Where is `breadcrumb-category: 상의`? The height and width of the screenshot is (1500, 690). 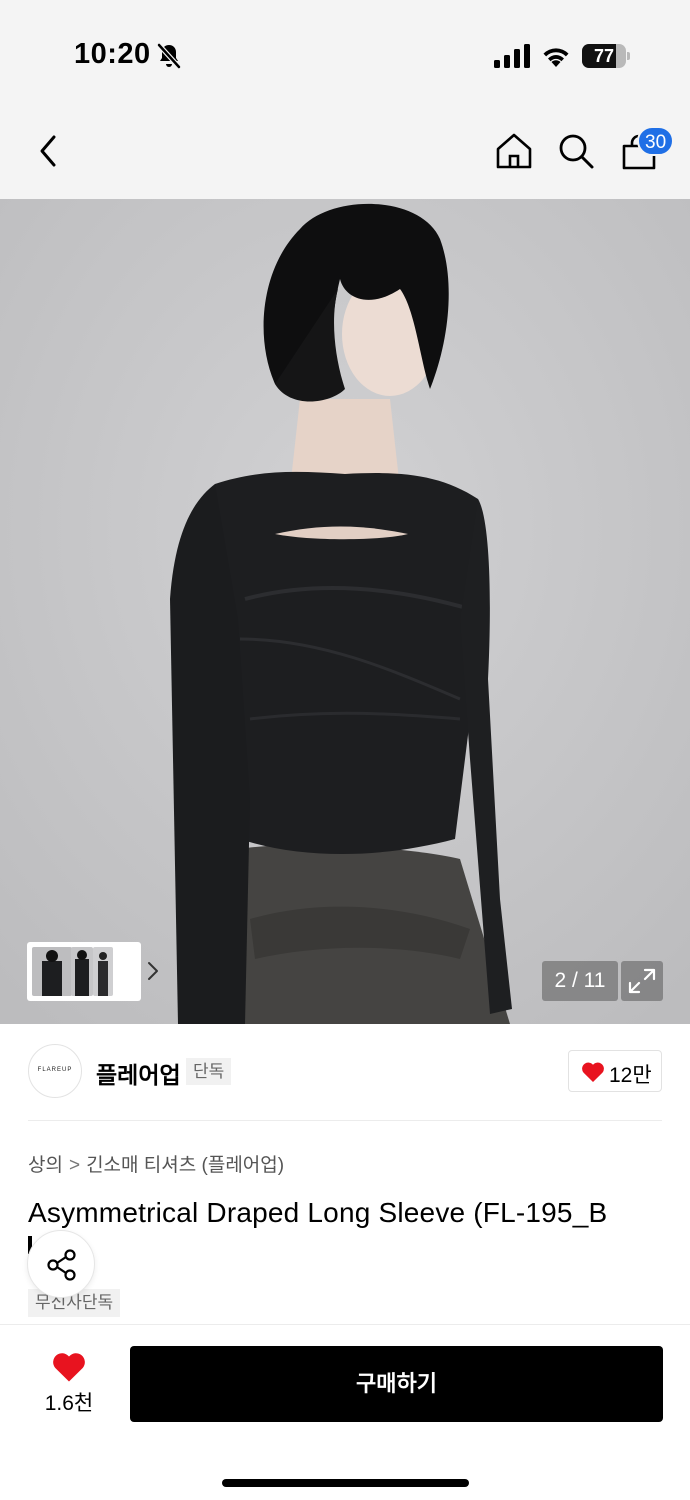 breadcrumb-category: 상의 is located at coordinates (45, 1165).